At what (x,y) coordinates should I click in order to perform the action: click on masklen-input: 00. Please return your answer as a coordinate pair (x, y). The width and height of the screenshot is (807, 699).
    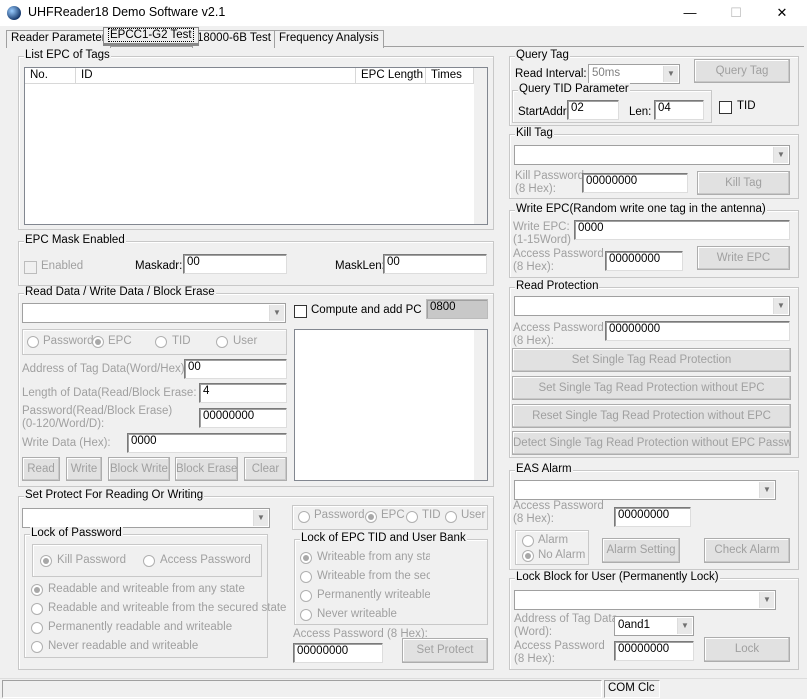
    Looking at the image, I should click on (435, 264).